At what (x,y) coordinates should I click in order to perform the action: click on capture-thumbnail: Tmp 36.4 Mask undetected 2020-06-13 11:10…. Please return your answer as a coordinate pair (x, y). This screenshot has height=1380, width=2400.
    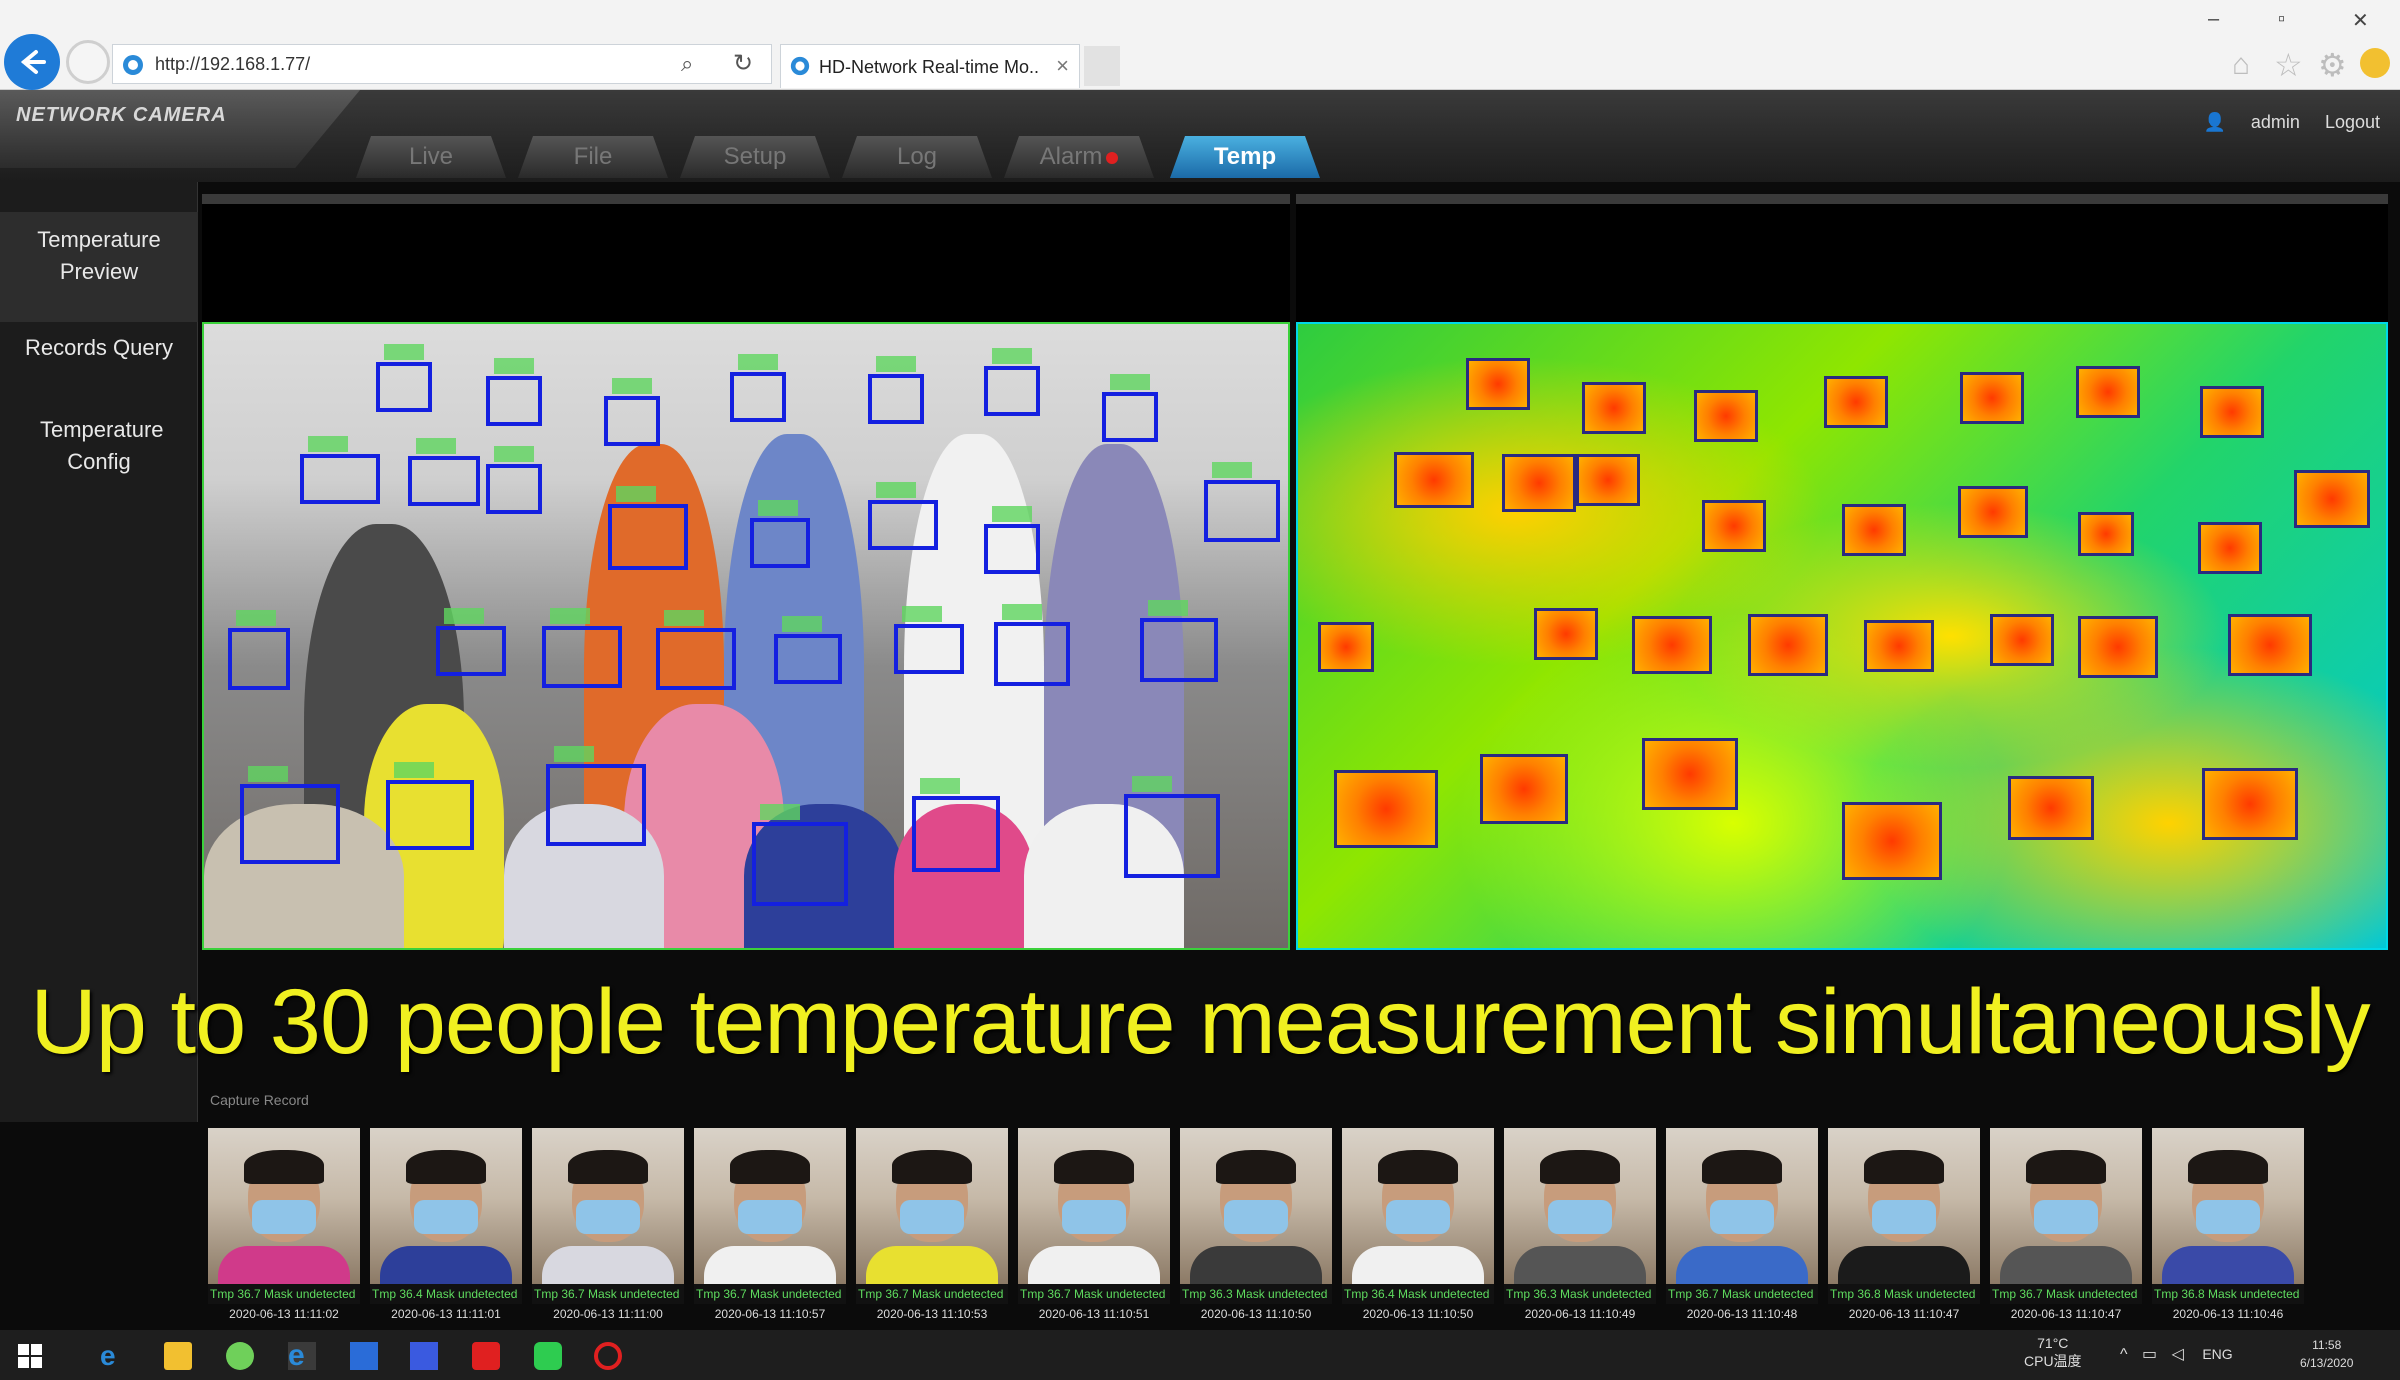
    Looking at the image, I should click on (1418, 1228).